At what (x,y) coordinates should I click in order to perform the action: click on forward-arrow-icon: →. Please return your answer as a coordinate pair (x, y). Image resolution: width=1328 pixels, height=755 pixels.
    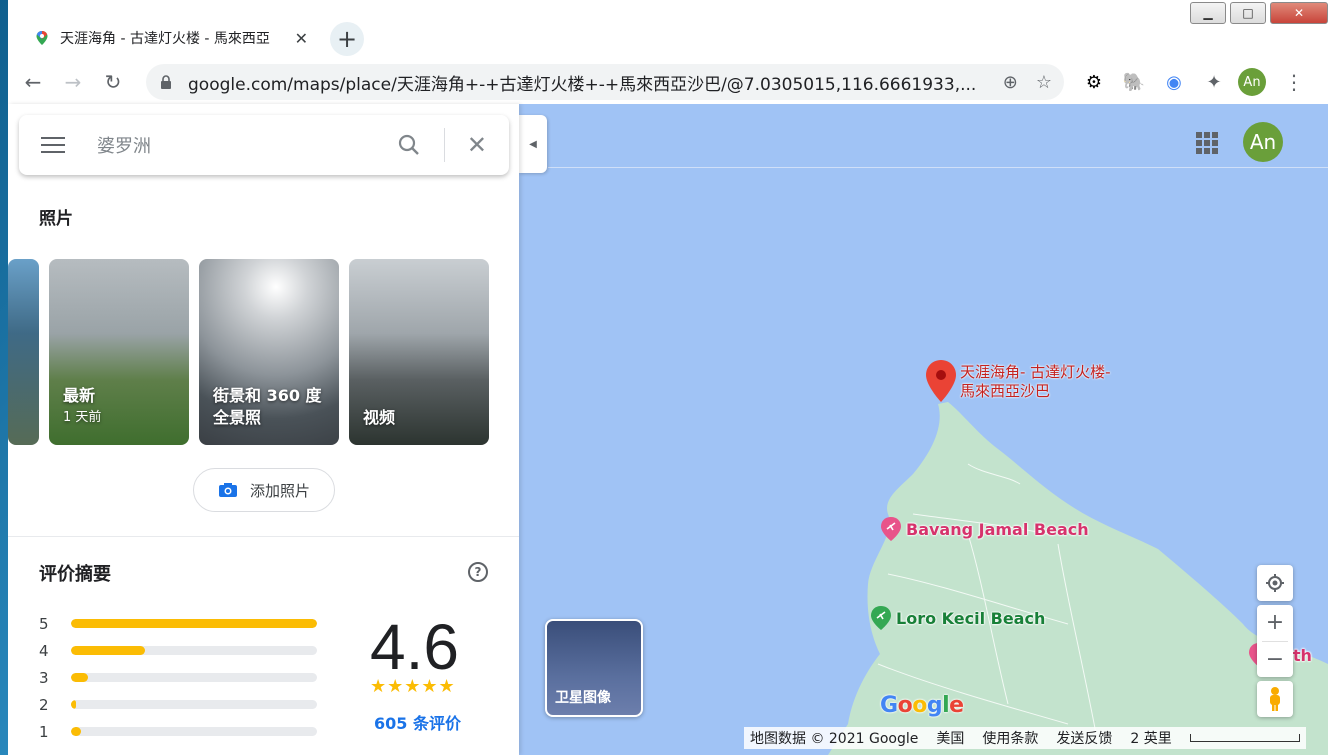
    Looking at the image, I should click on (73, 82).